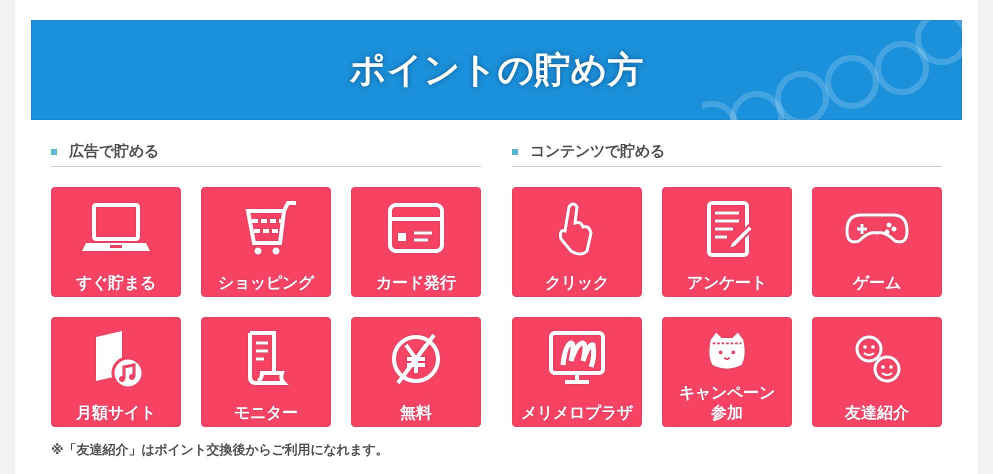 This screenshot has height=474, width=993. What do you see at coordinates (877, 413) in the screenshot?
I see `tile-label: 友達紹介` at bounding box center [877, 413].